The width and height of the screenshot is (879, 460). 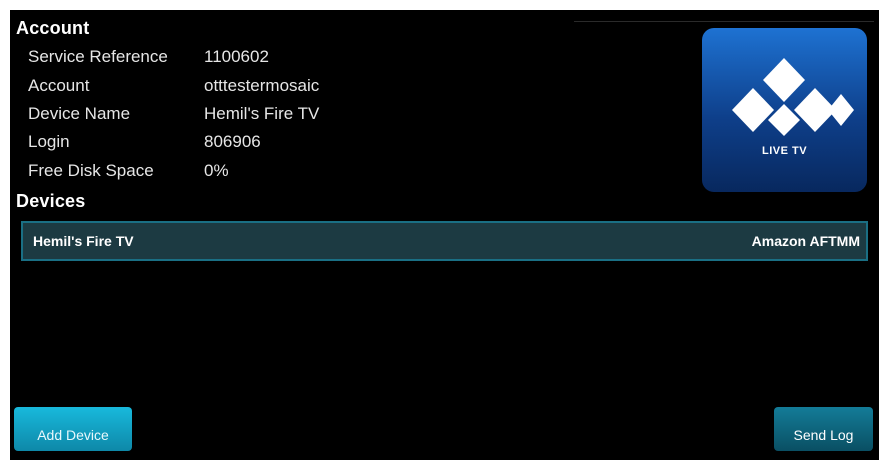 What do you see at coordinates (805, 241) in the screenshot?
I see `device-model: Amazon AFTMM` at bounding box center [805, 241].